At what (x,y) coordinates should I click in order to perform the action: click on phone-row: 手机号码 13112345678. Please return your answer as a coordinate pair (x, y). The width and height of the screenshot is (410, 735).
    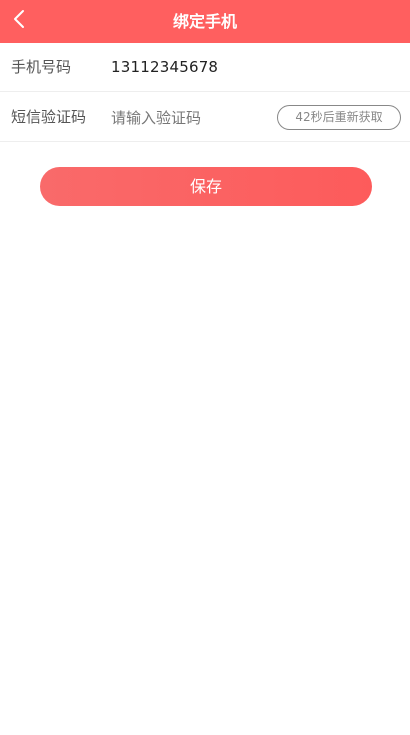
    Looking at the image, I should click on (205, 67).